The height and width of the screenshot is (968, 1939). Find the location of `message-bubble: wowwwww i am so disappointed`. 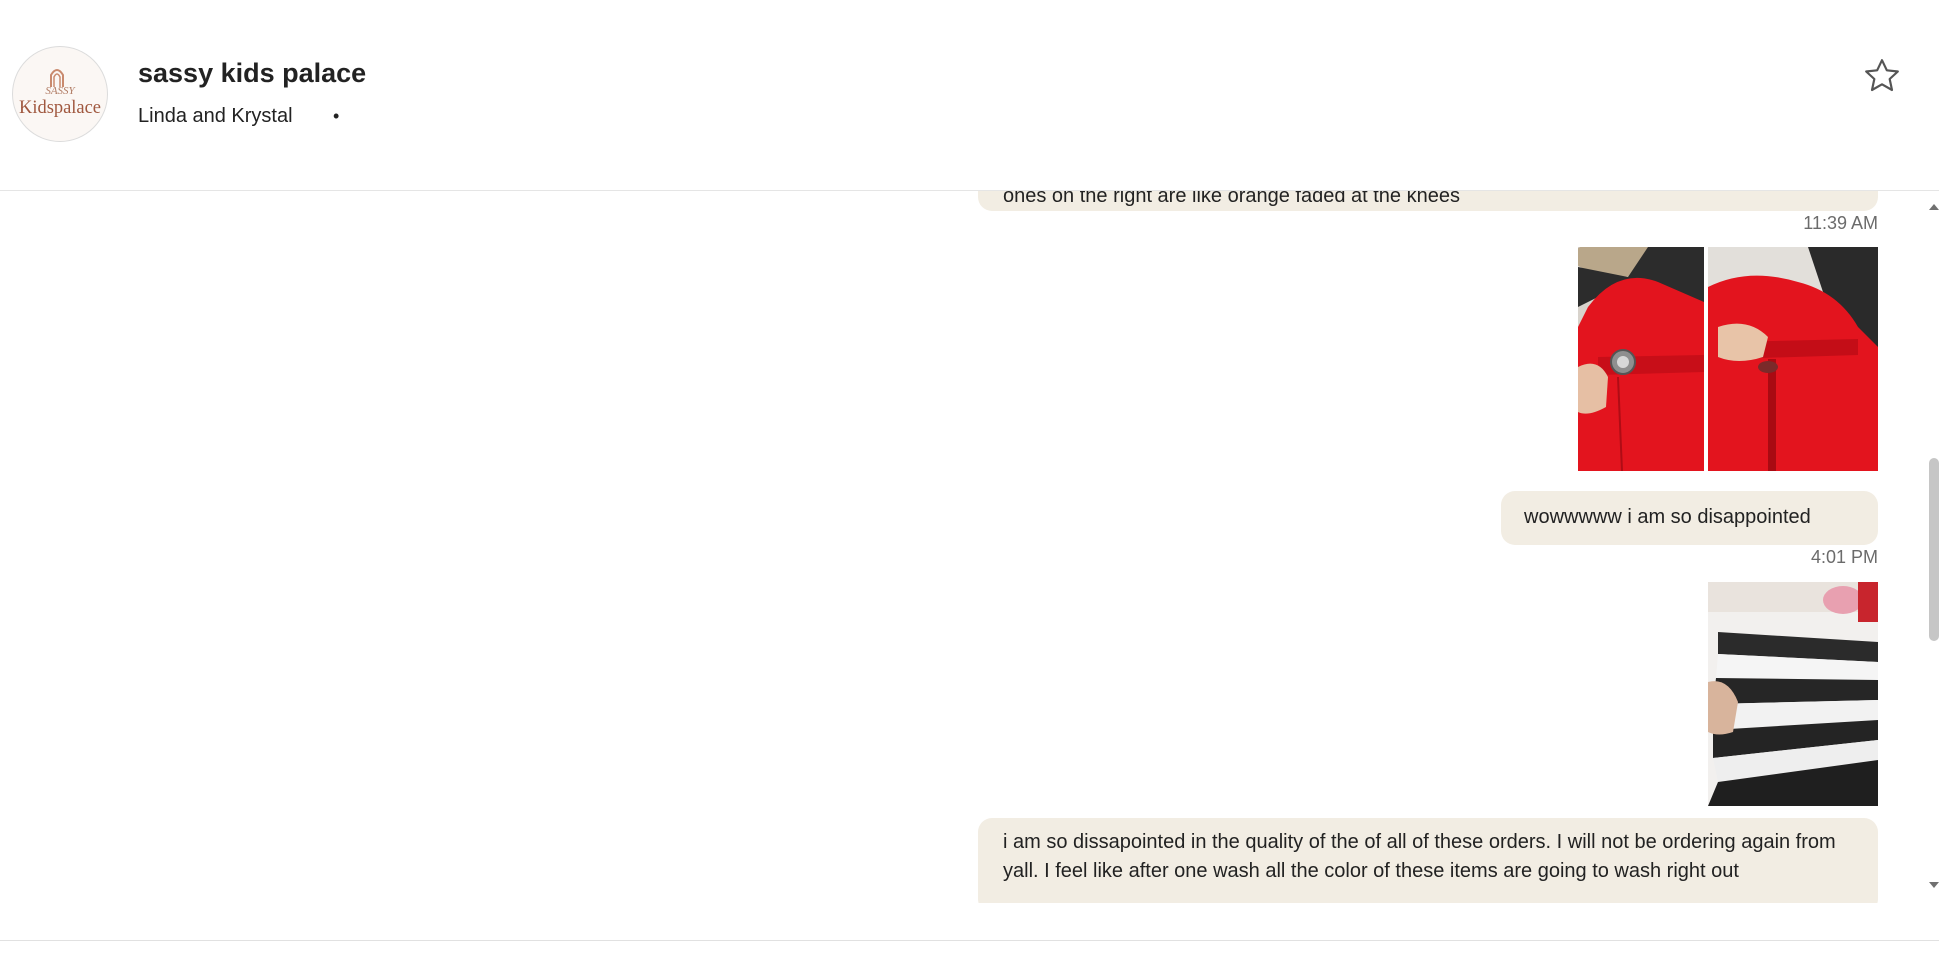

message-bubble: wowwwww i am so disappointed is located at coordinates (1689, 518).